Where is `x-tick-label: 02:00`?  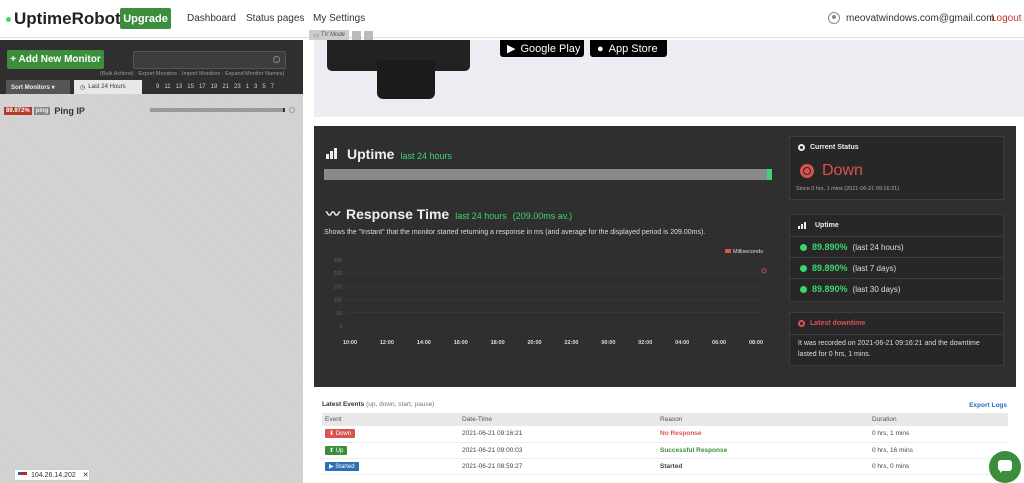
x-tick-label: 02:00 is located at coordinates (645, 343).